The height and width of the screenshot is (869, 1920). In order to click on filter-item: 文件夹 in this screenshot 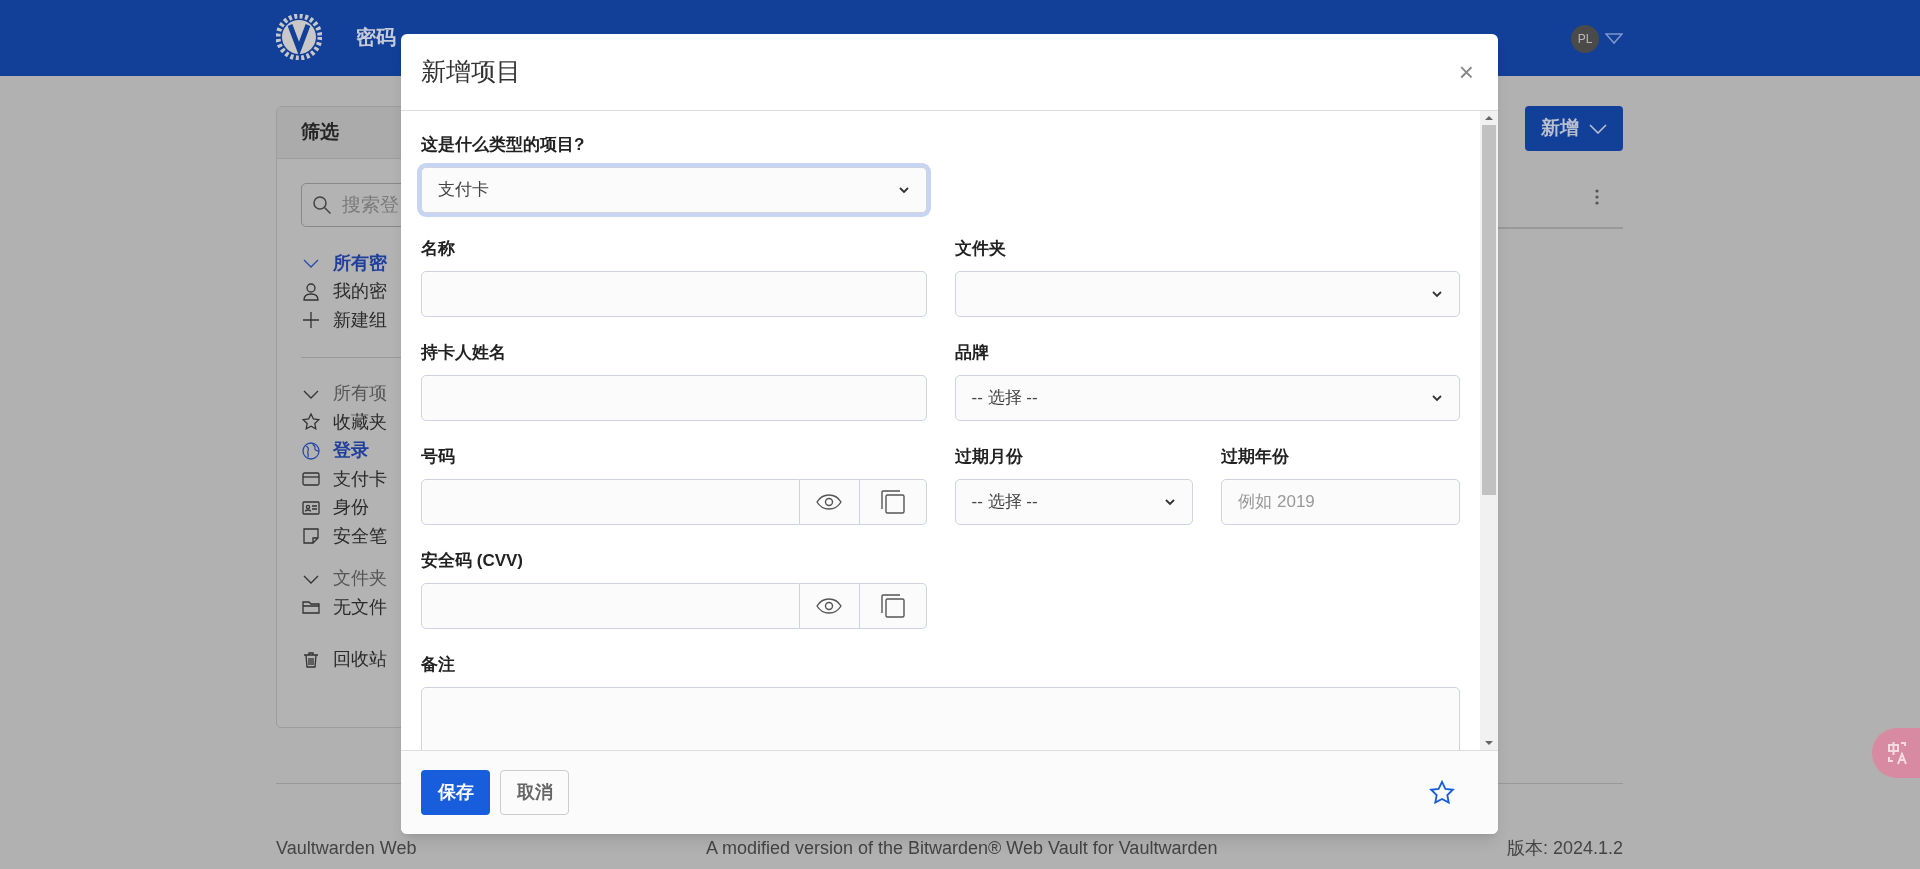, I will do `click(360, 579)`.